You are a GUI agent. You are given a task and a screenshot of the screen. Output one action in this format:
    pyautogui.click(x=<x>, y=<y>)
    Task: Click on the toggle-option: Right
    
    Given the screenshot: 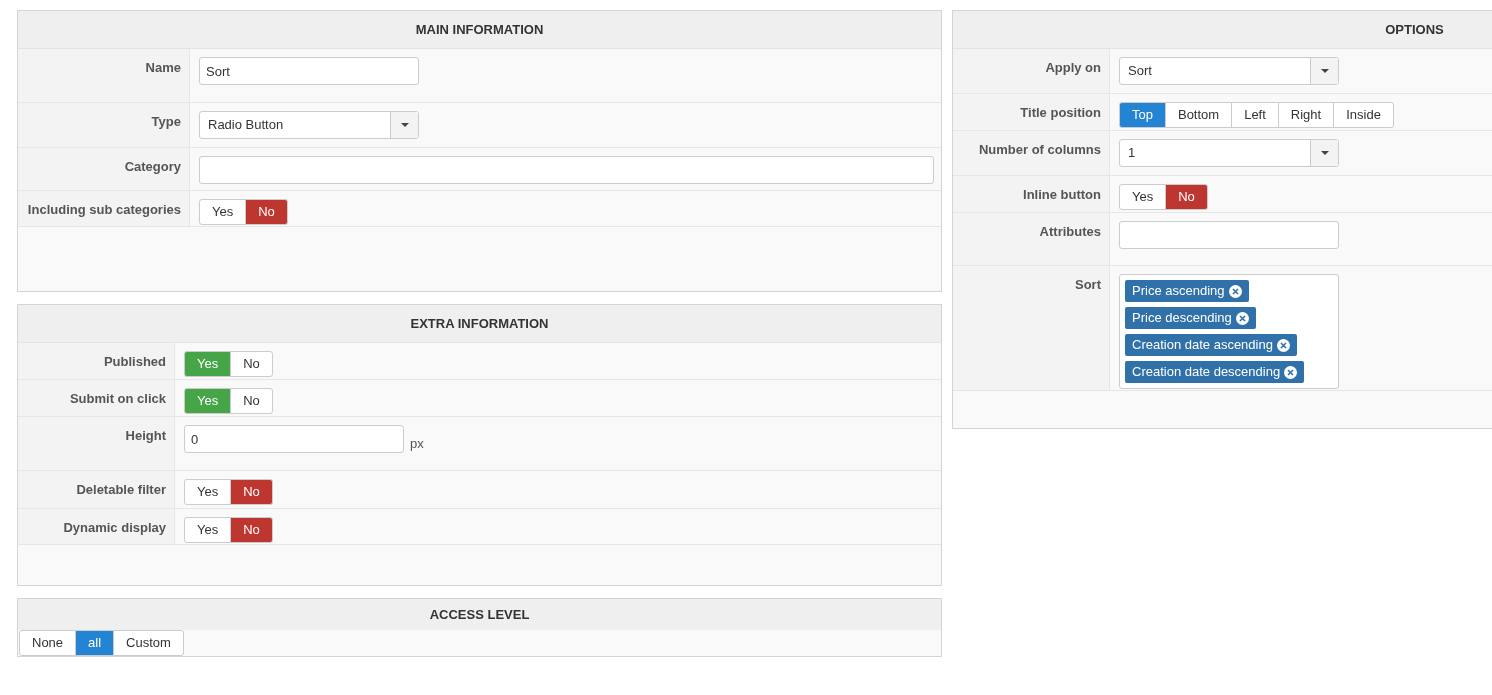 What is the action you would take?
    pyautogui.click(x=1306, y=115)
    